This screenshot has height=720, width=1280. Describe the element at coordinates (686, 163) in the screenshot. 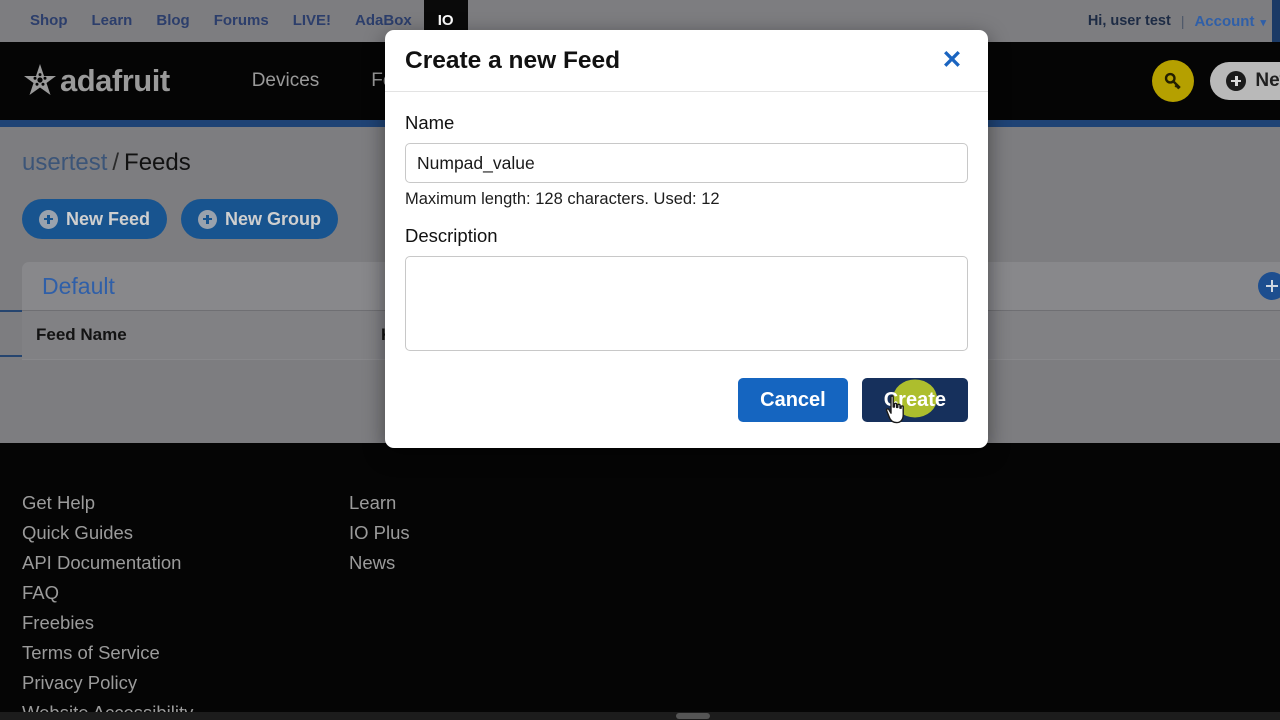

I see `feed-name-input` at that location.